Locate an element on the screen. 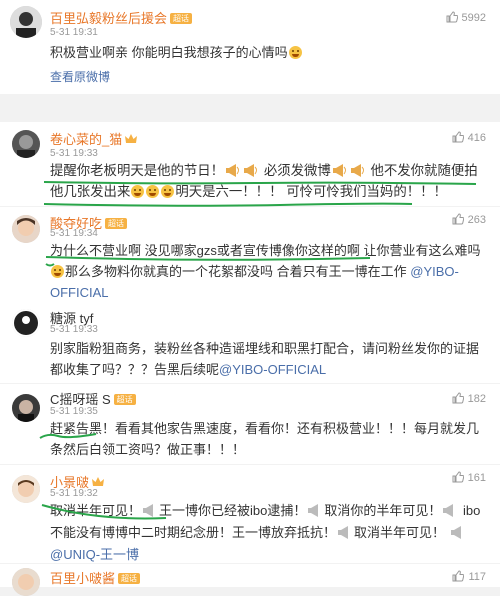 This screenshot has width=500, height=596. like-count: 416 is located at coordinates (476, 138).